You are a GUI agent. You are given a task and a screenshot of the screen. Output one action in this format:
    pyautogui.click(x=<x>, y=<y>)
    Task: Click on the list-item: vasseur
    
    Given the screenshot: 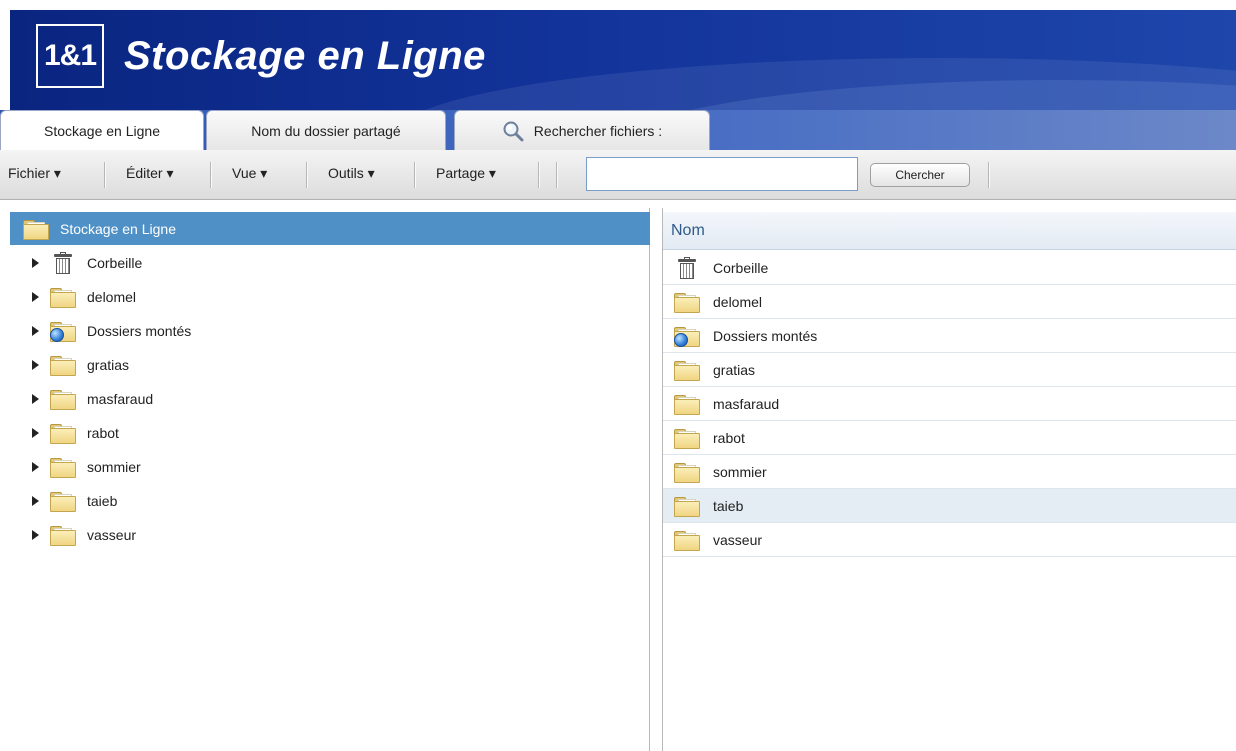 What is the action you would take?
    pyautogui.click(x=949, y=540)
    